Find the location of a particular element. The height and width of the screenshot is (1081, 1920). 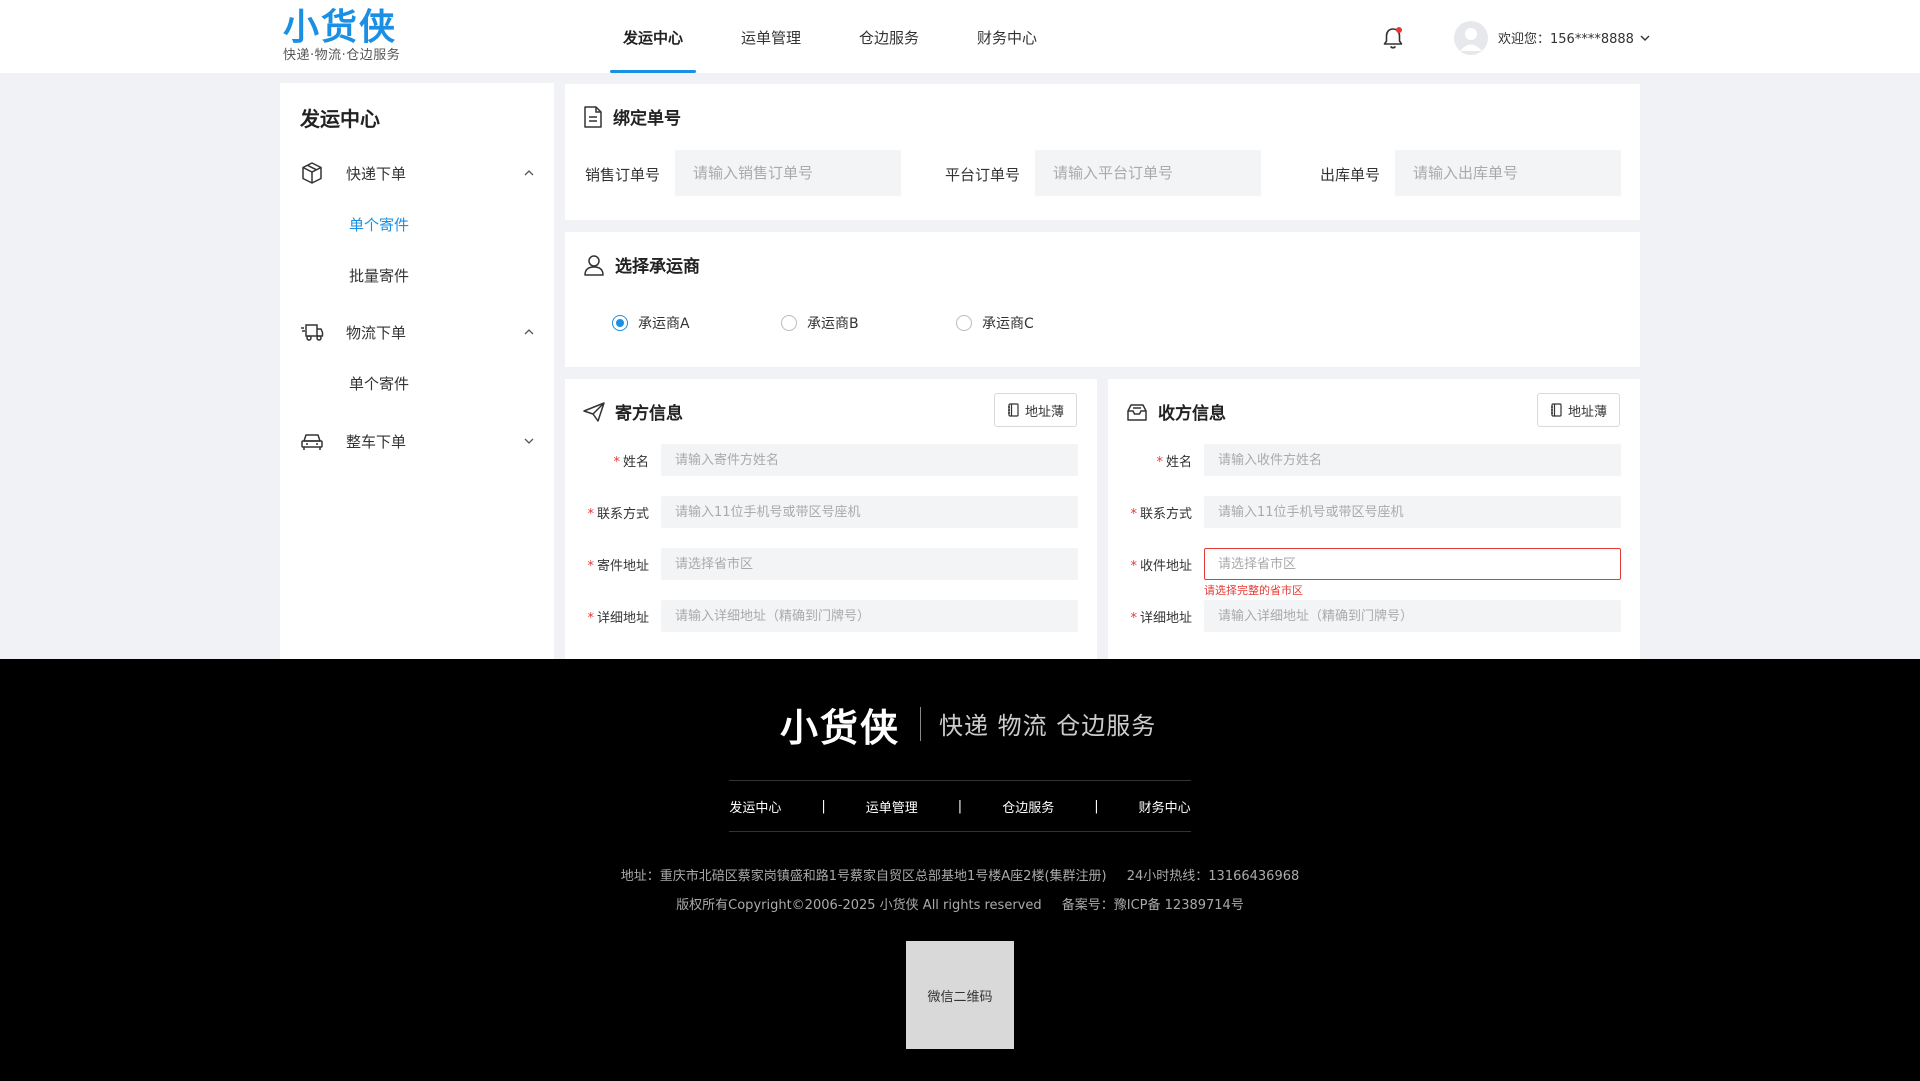

carrier-option-label: 承运商A is located at coordinates (664, 324).